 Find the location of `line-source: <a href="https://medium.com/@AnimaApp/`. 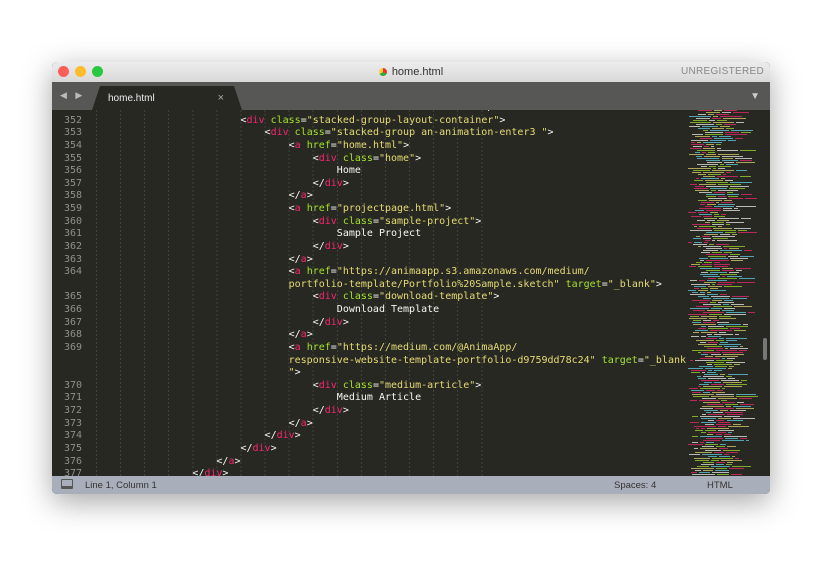

line-source: <a href="https://medium.com/@AnimaApp/ is located at coordinates (403, 348).